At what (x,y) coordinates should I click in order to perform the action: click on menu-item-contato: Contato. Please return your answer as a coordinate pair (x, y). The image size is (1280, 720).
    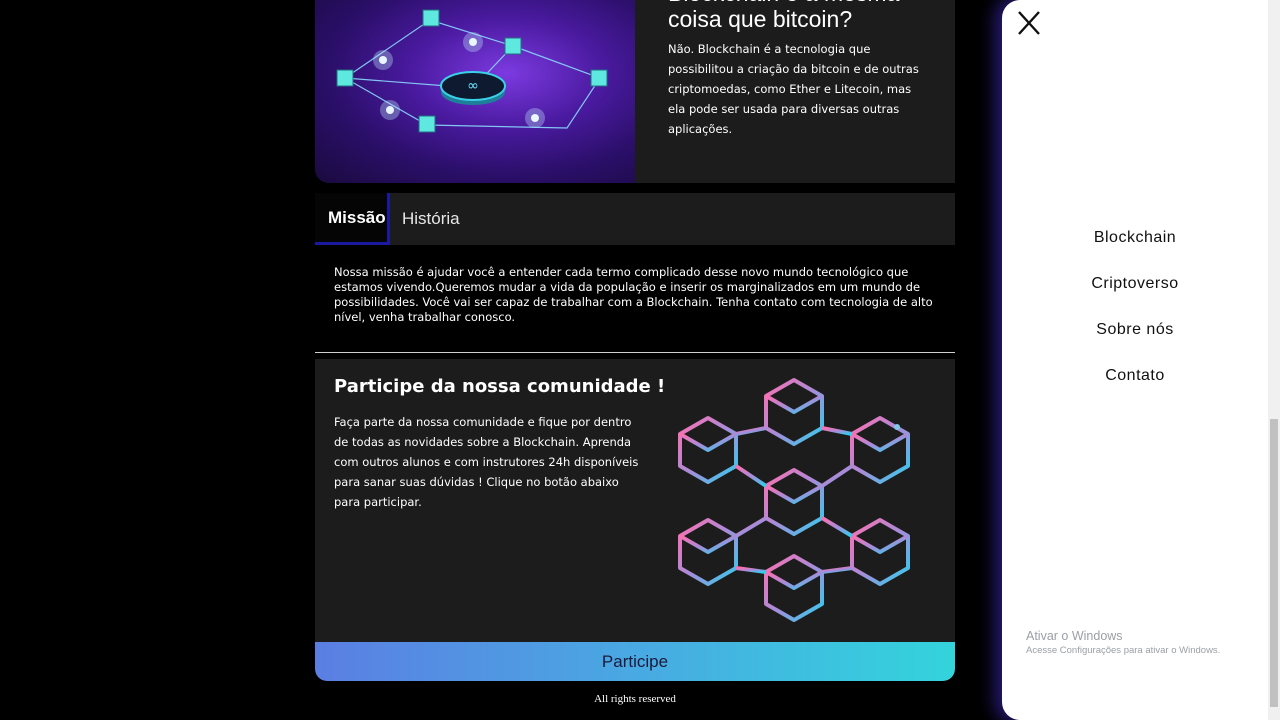
    Looking at the image, I should click on (1135, 385).